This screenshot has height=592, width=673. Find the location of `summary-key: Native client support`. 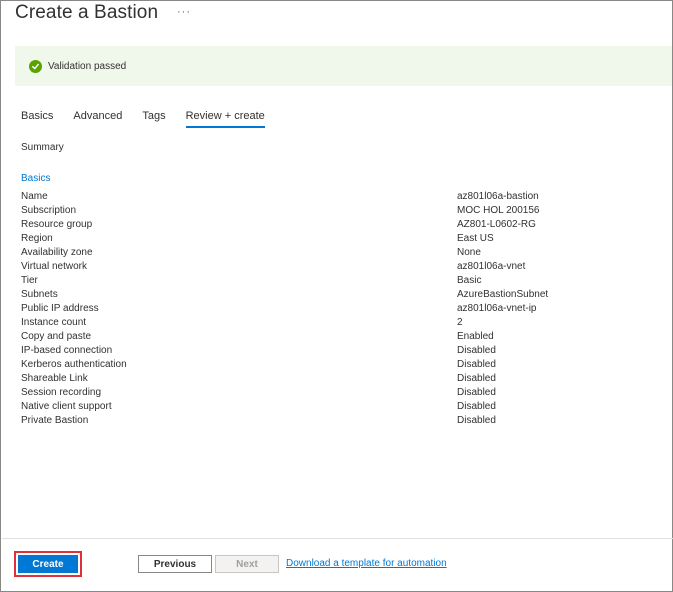

summary-key: Native client support is located at coordinates (66, 406).